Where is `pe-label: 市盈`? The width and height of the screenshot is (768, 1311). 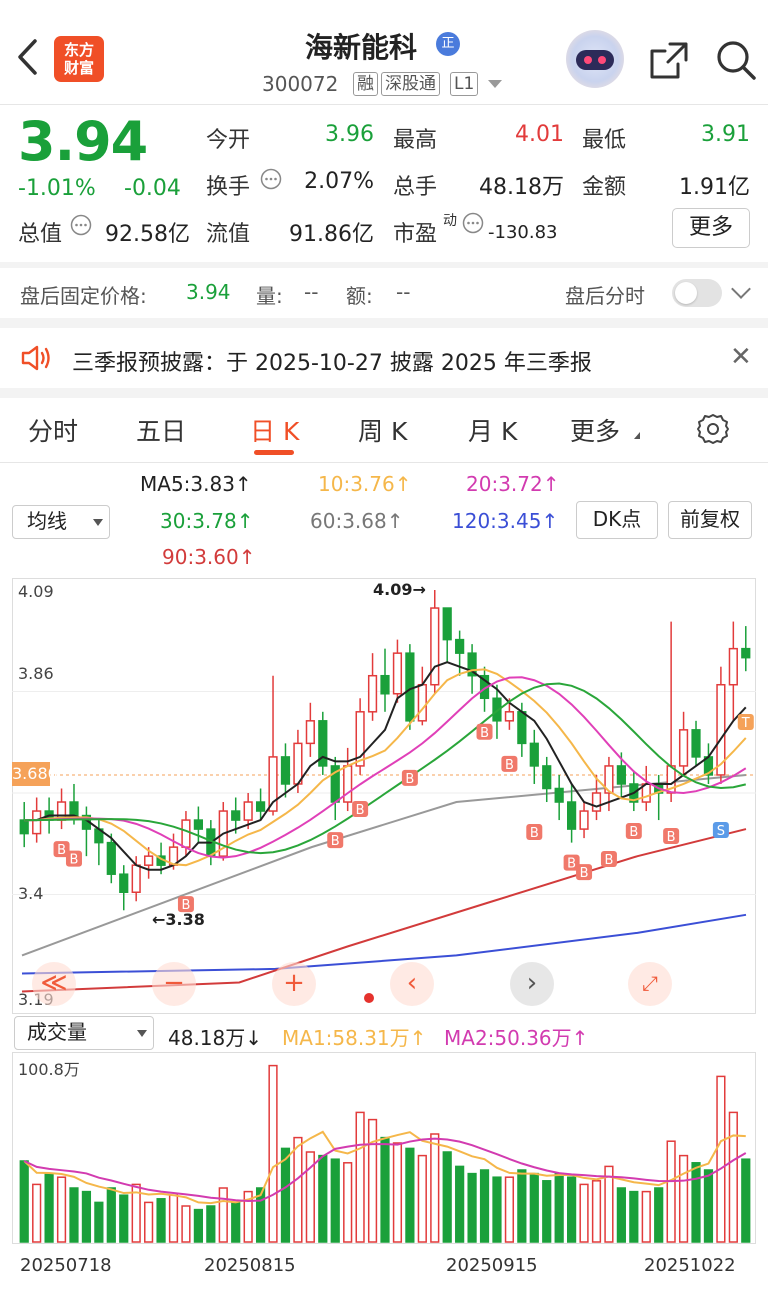 pe-label: 市盈 is located at coordinates (415, 234).